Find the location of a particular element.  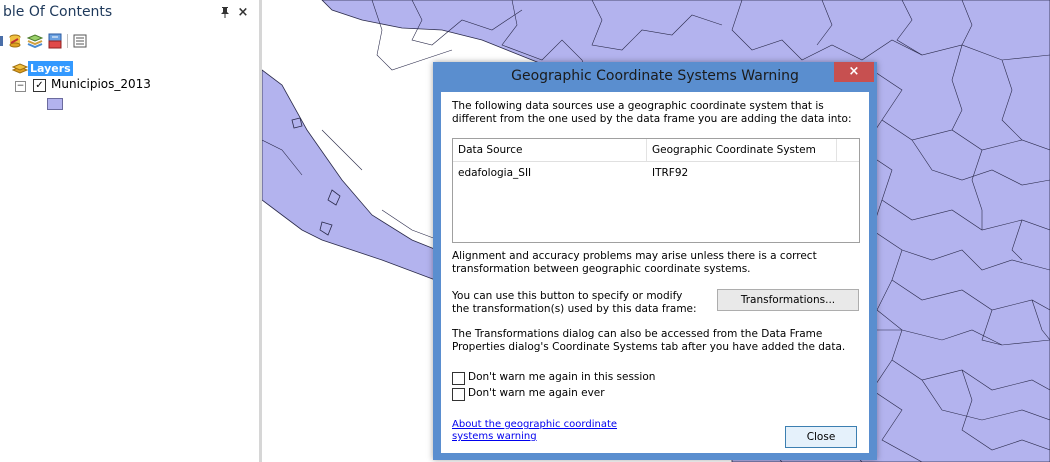

row-data-source: edafologia_SII is located at coordinates (495, 173).